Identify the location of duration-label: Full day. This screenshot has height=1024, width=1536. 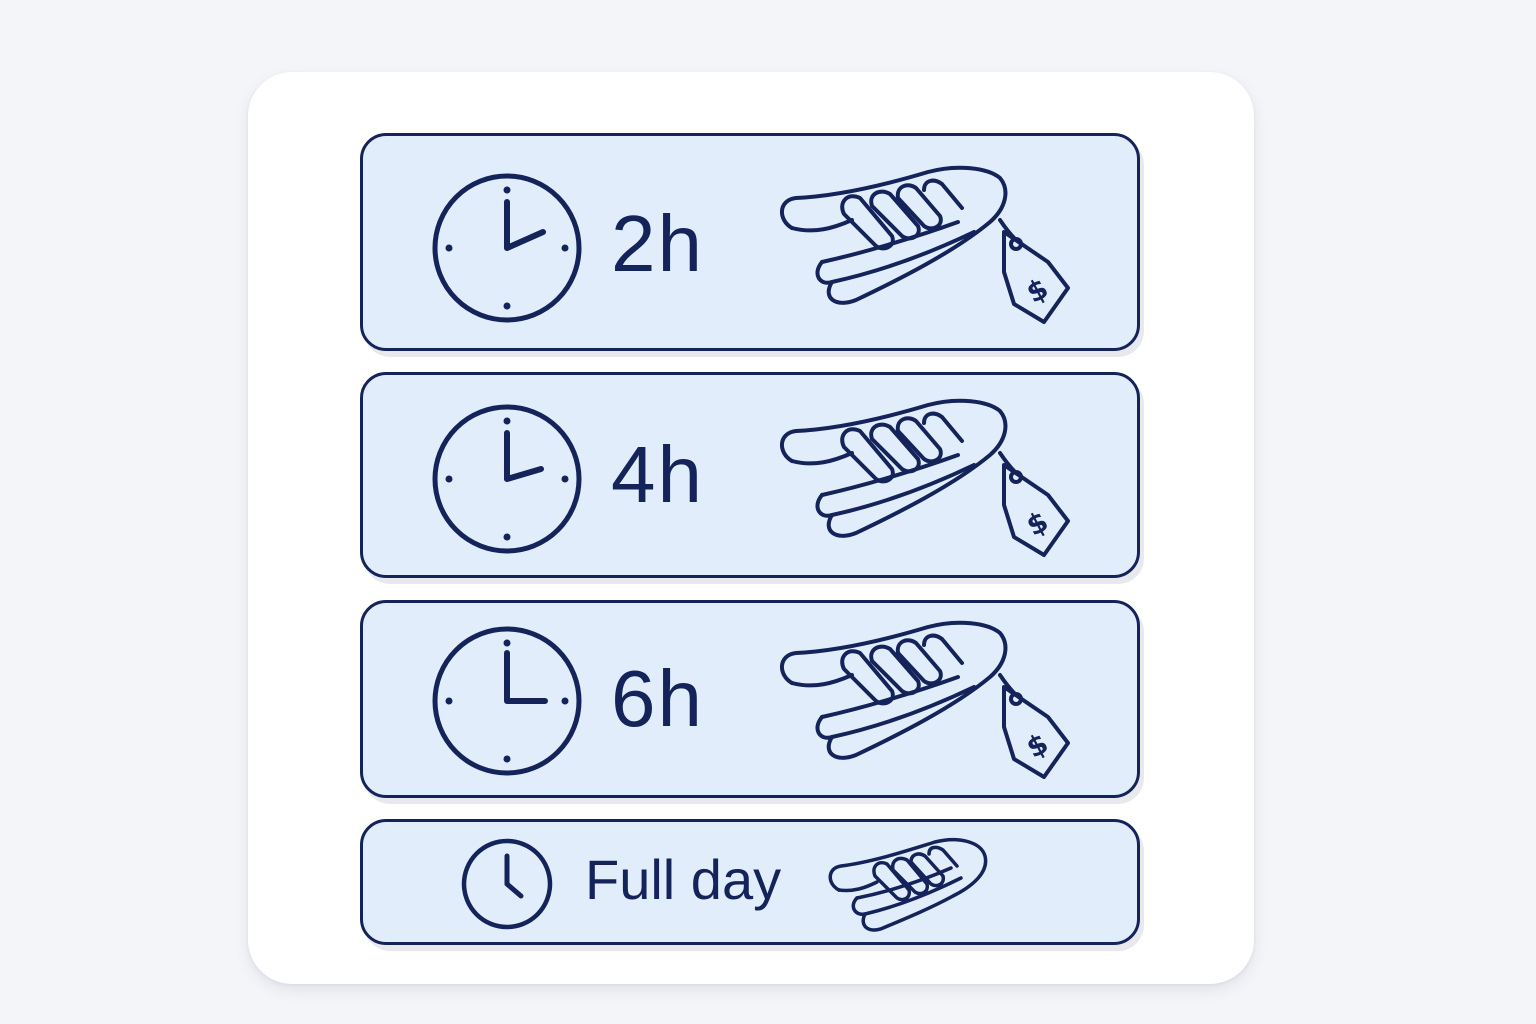
(683, 879).